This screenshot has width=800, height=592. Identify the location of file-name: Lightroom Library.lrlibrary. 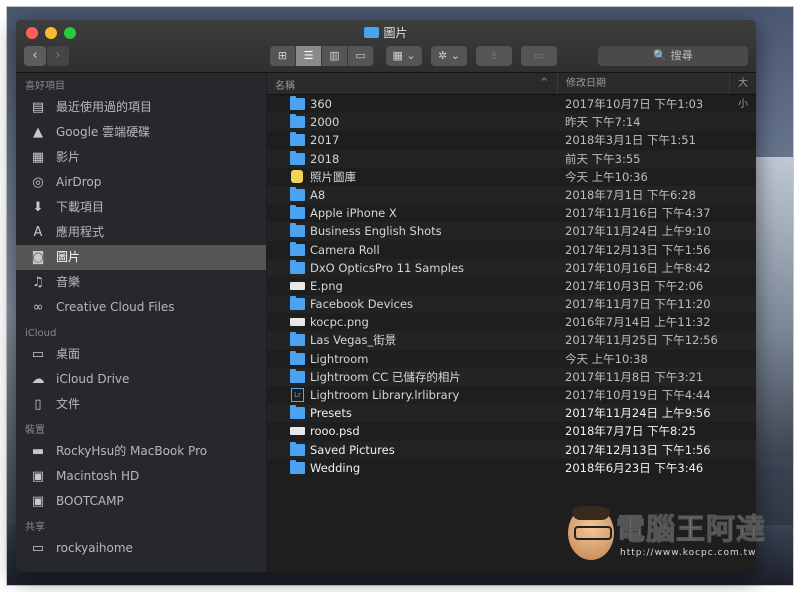
(385, 395).